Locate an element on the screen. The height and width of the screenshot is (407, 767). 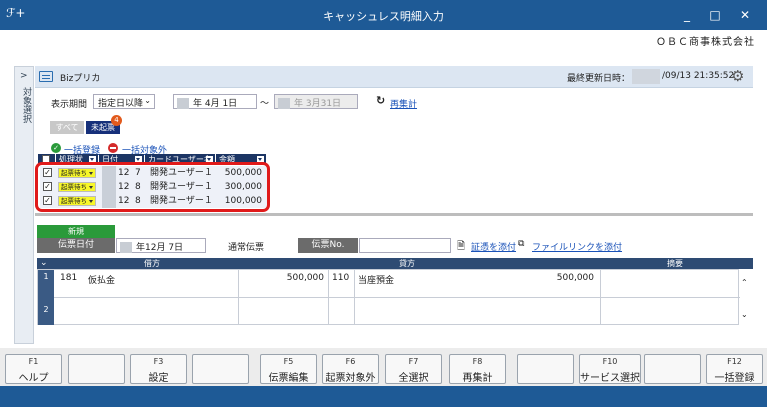
f9-button is located at coordinates (545, 369).